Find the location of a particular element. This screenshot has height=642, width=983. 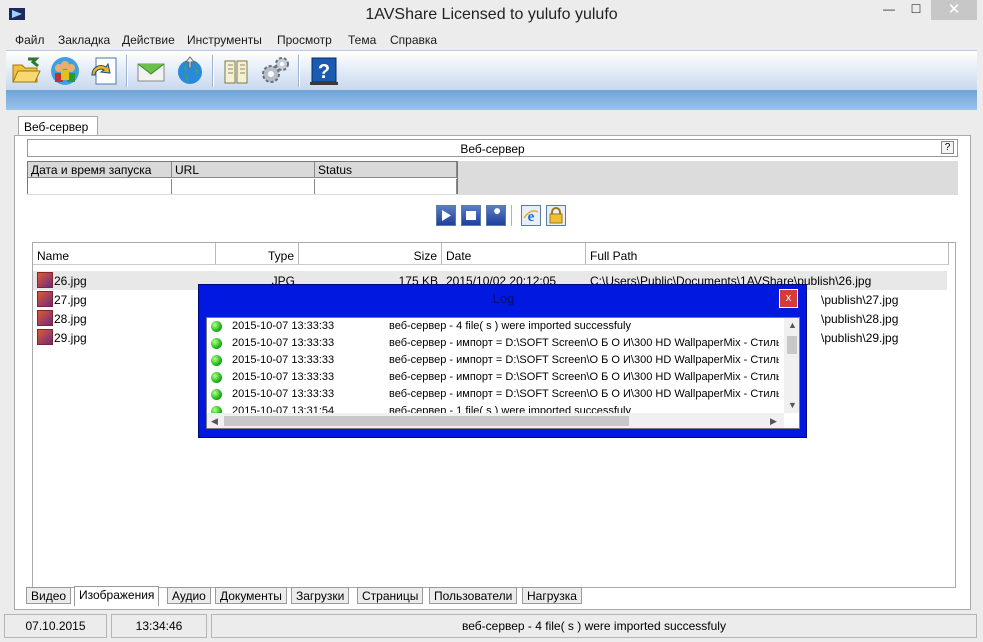

help-icon: ? is located at coordinates (324, 71).